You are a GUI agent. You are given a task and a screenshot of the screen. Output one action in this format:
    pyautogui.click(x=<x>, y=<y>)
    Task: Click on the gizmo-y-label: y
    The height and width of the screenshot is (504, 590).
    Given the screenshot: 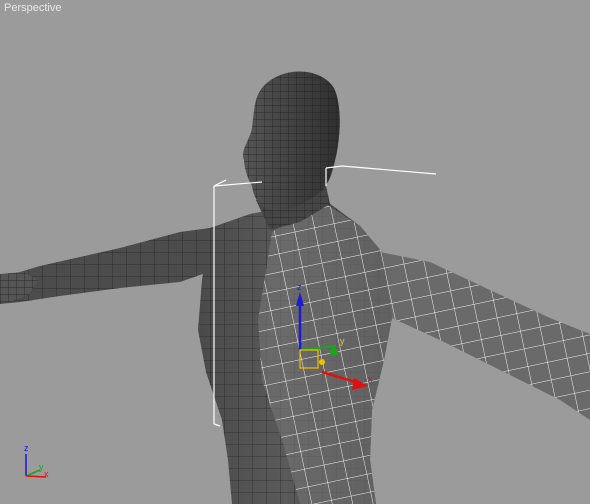 What is the action you would take?
    pyautogui.click(x=342, y=341)
    